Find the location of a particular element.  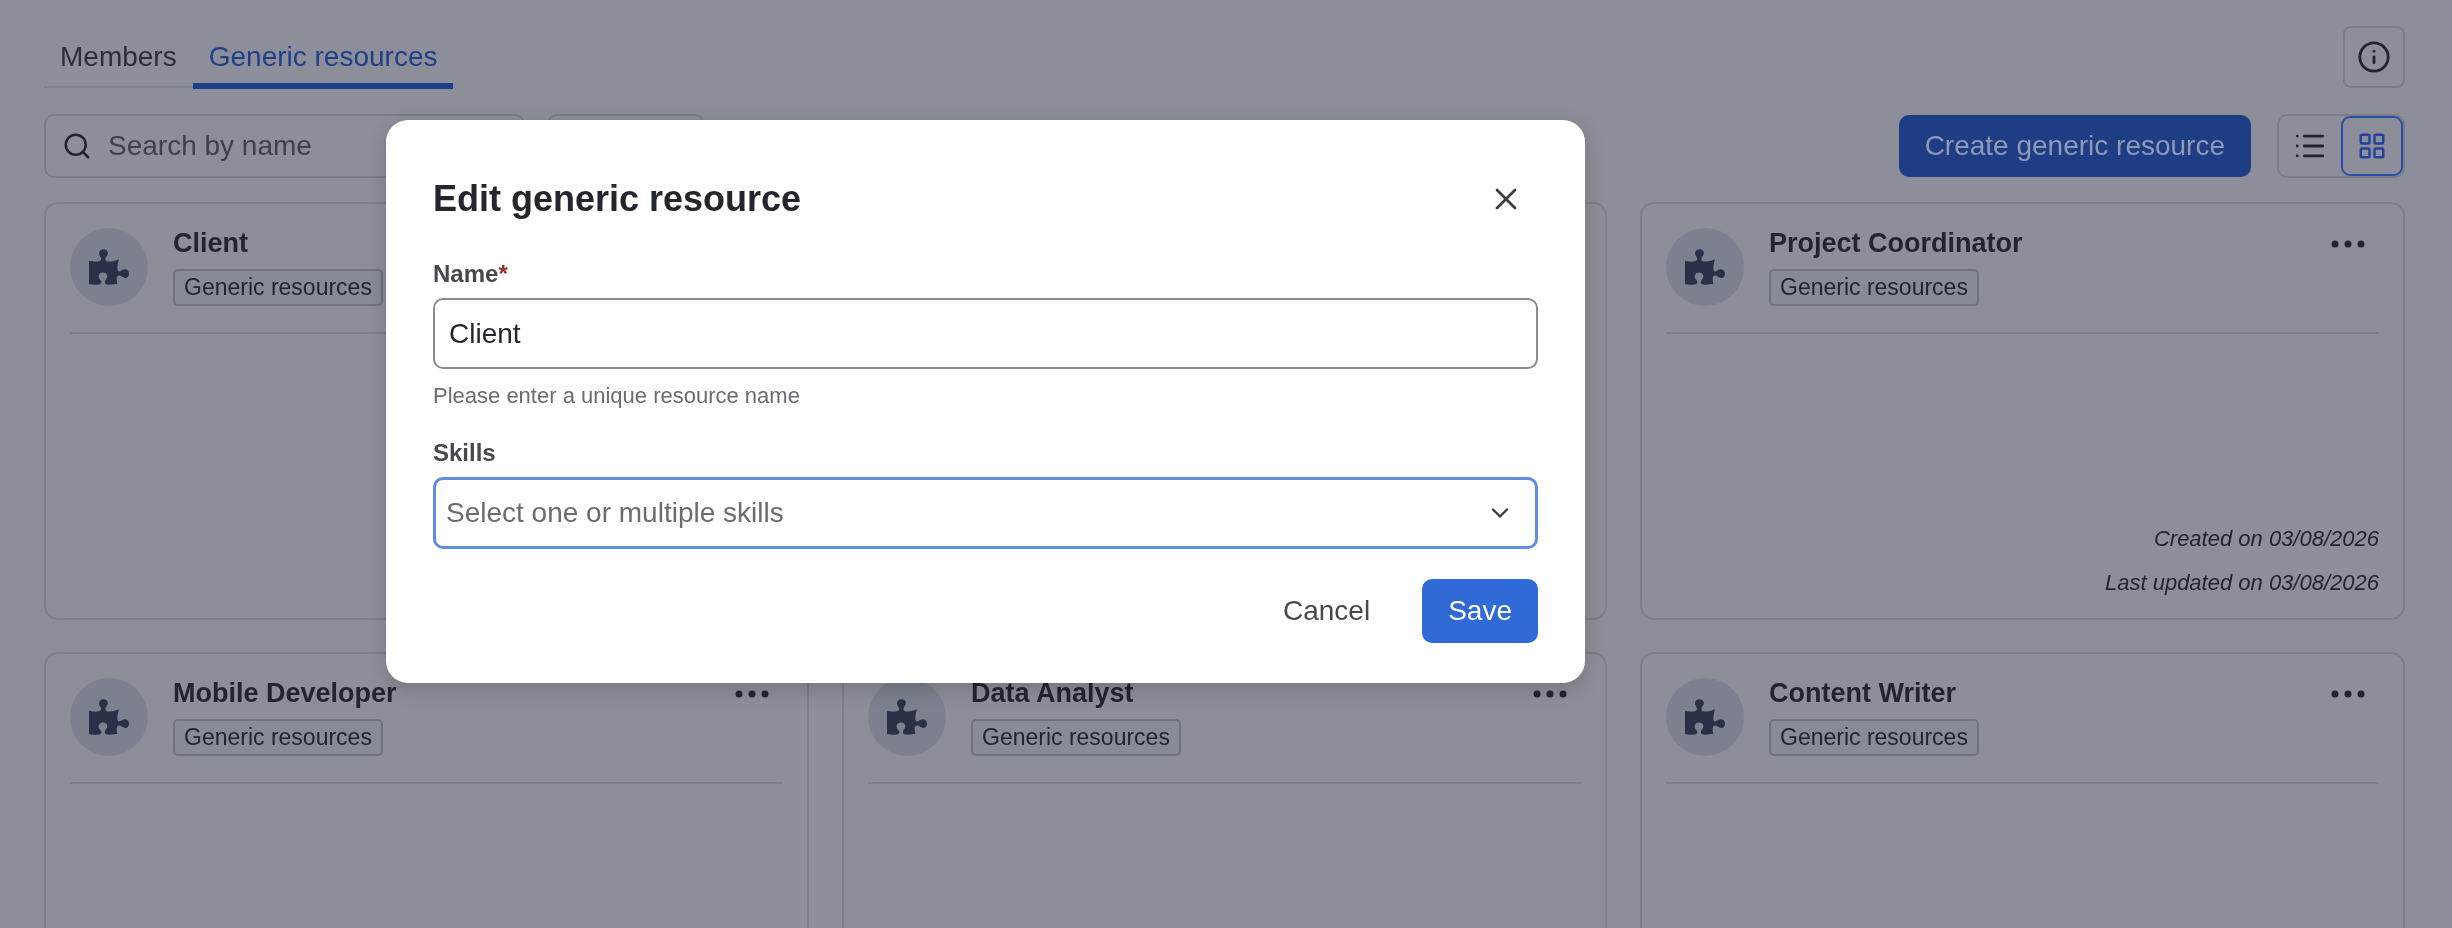

info-icon is located at coordinates (2374, 57).